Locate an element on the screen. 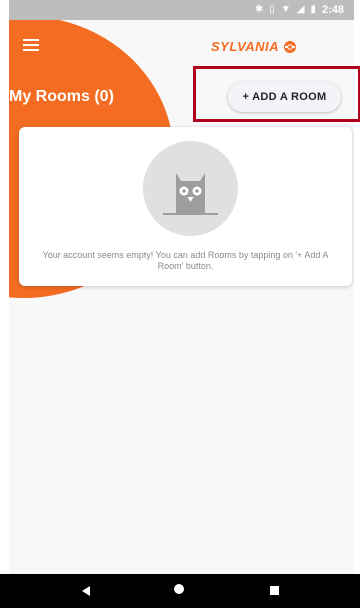 Image resolution: width=360 pixels, height=608 pixels. status-bar: ✱ ▯ ▼ ◢ ▮ 2:48 is located at coordinates (181, 10).